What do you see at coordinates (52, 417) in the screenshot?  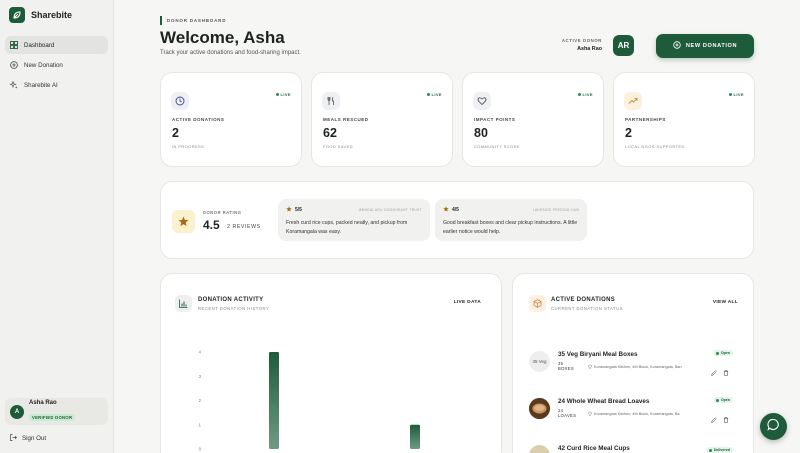 I see `verified-badge: VERIFIED DONOR` at bounding box center [52, 417].